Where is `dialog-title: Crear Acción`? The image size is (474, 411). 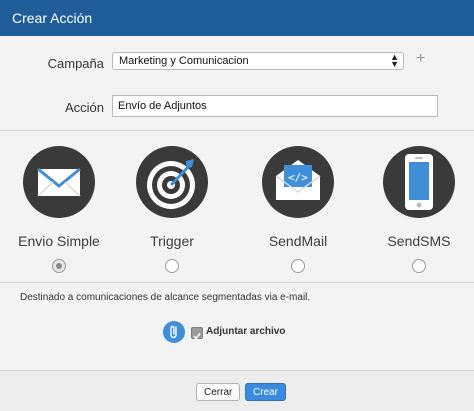 dialog-title: Crear Acción is located at coordinates (52, 18).